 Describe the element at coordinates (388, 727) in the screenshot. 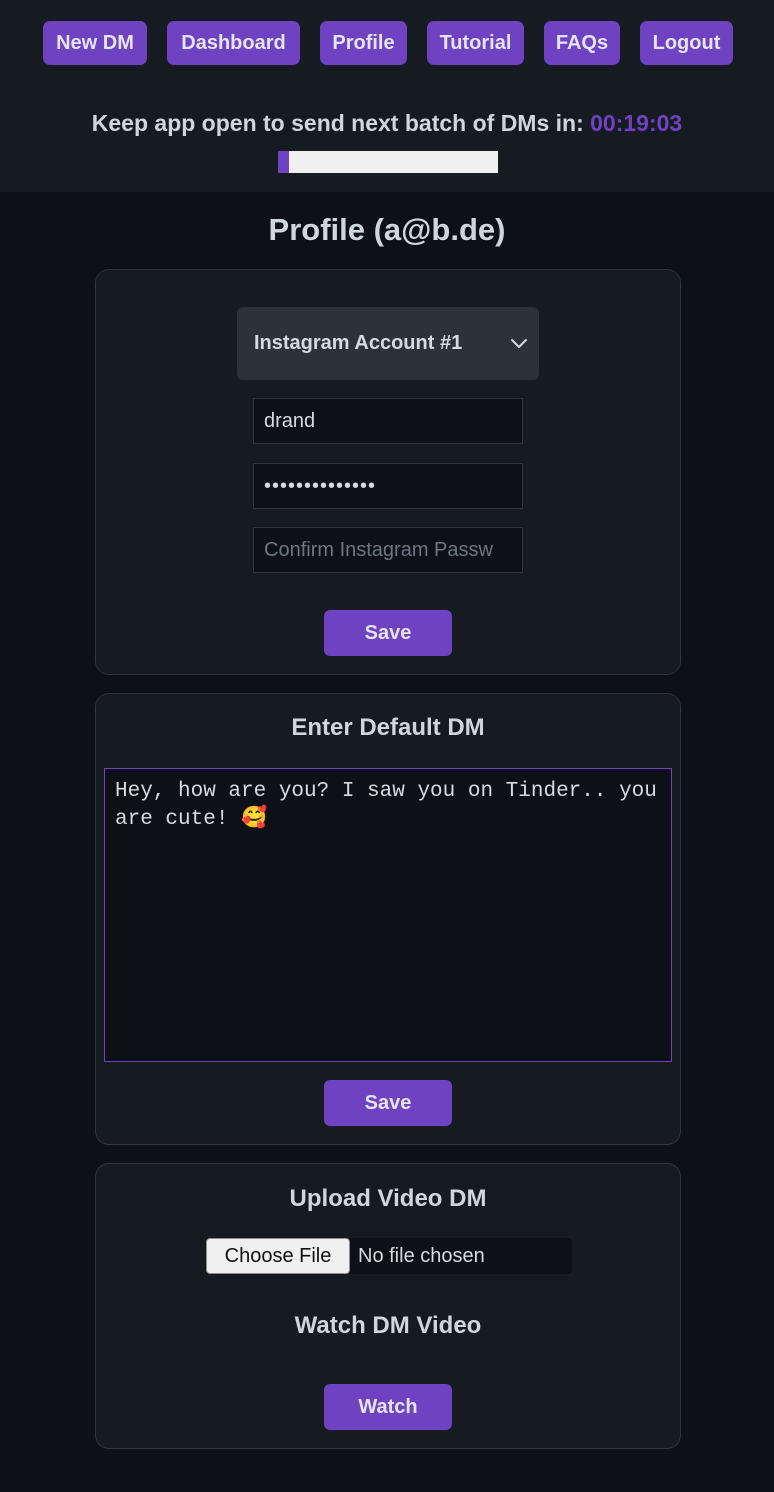

I see `default-dm-title: Enter Default DM` at that location.